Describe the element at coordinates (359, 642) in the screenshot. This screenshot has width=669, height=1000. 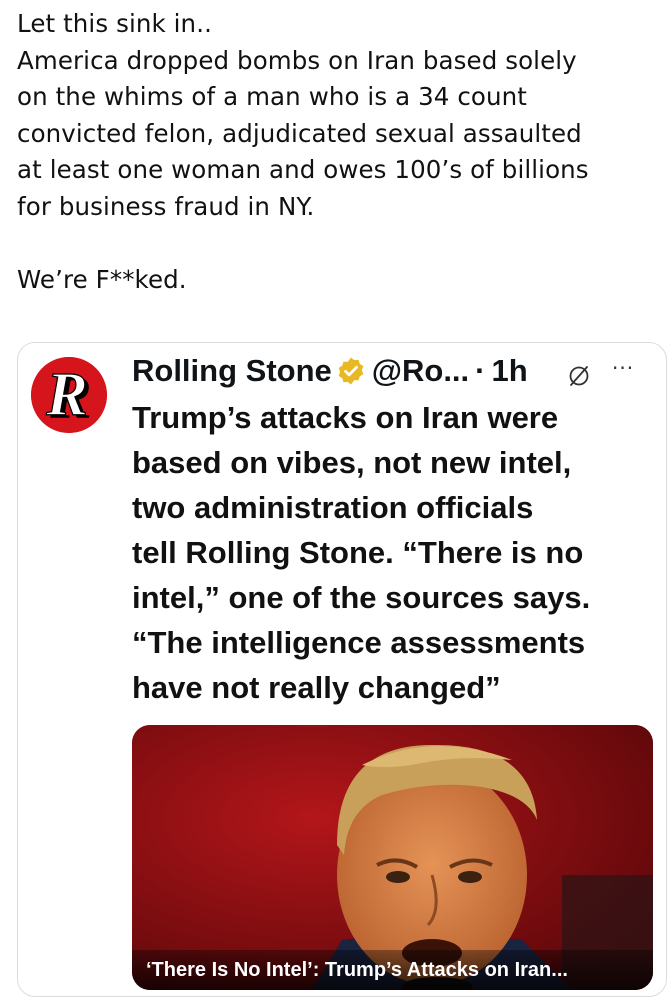
I see `body-line: “The intelligence assessments` at that location.